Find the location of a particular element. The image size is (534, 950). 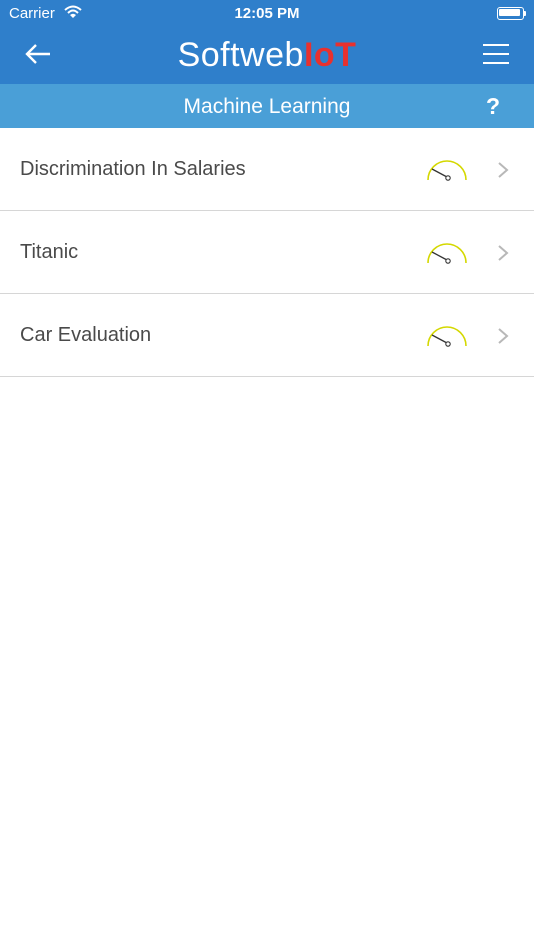

app-logo: SoftwebIoT is located at coordinates (267, 55).